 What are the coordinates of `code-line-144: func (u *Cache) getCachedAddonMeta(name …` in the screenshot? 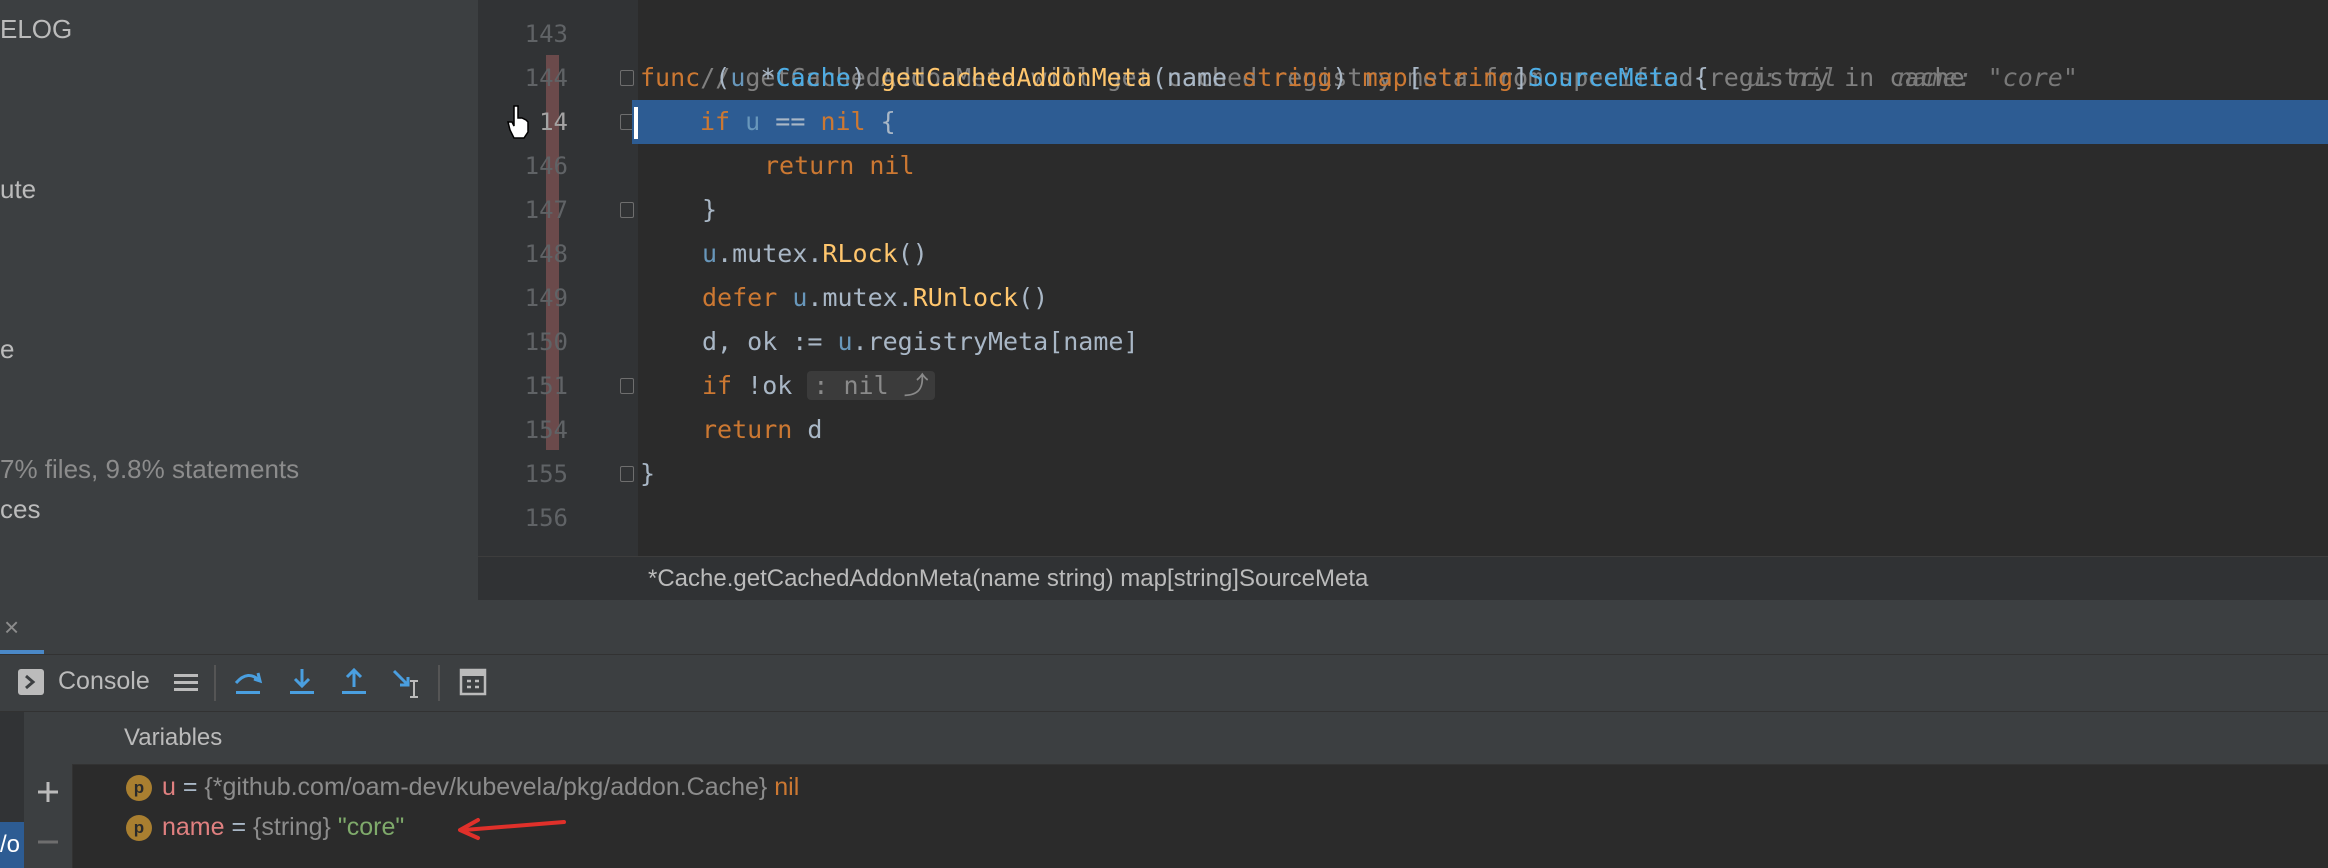 It's located at (1484, 78).